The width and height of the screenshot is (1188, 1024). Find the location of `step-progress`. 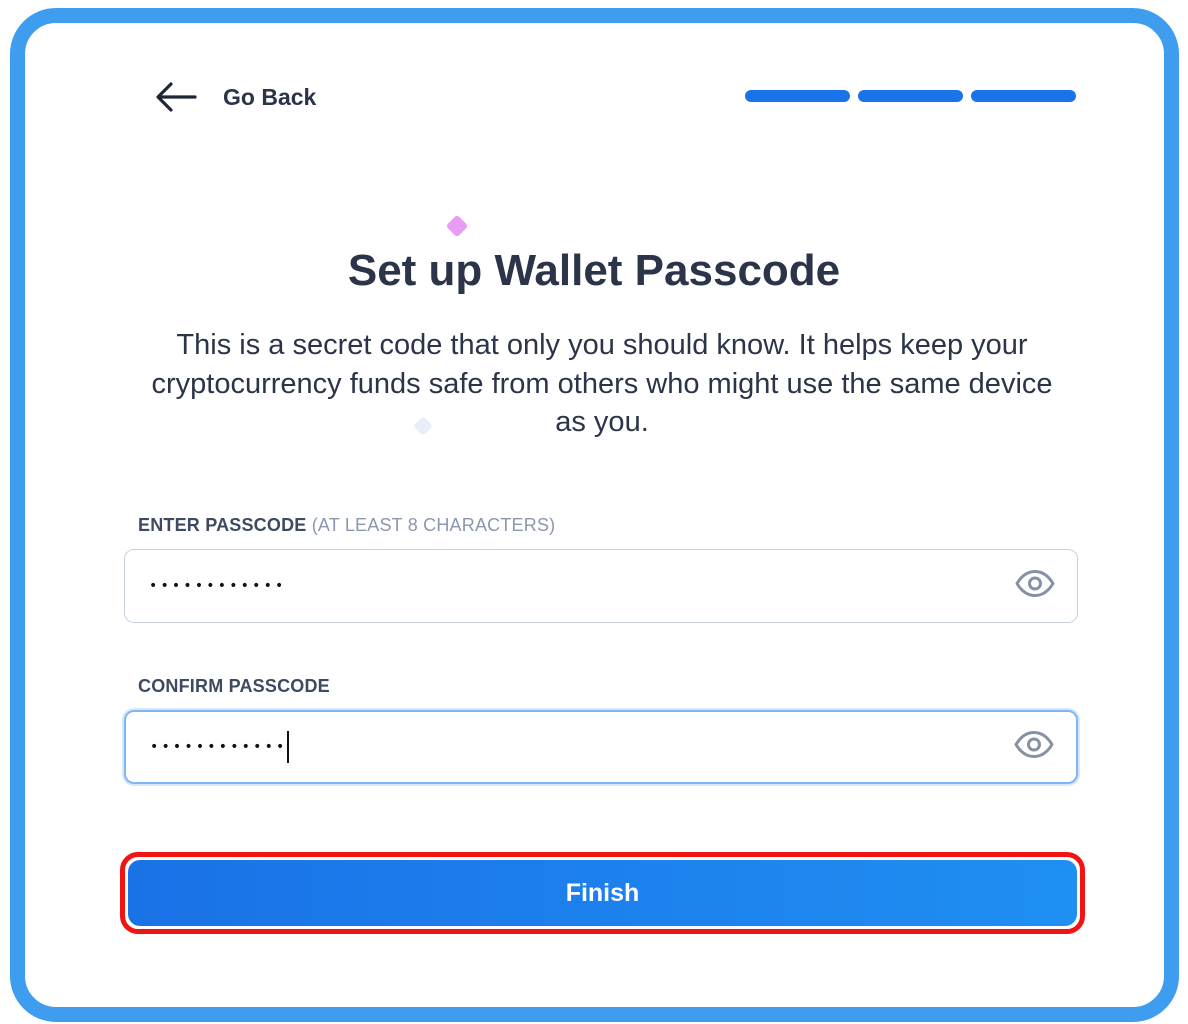

step-progress is located at coordinates (910, 96).